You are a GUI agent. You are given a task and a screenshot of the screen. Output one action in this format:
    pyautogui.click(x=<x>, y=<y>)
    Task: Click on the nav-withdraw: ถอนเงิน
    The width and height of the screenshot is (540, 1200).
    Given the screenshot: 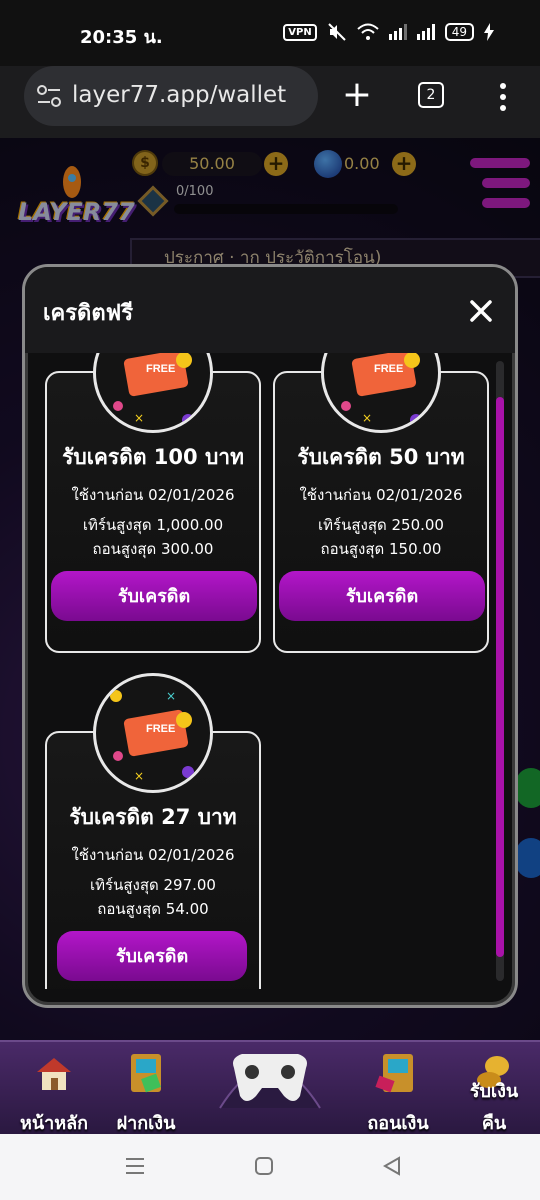 What is the action you would take?
    pyautogui.click(x=398, y=1089)
    